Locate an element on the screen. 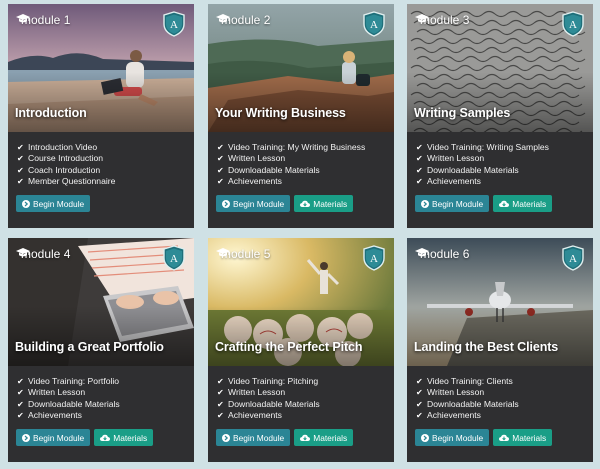  module-item: ✔ Introduction Video is located at coordinates (57, 147).